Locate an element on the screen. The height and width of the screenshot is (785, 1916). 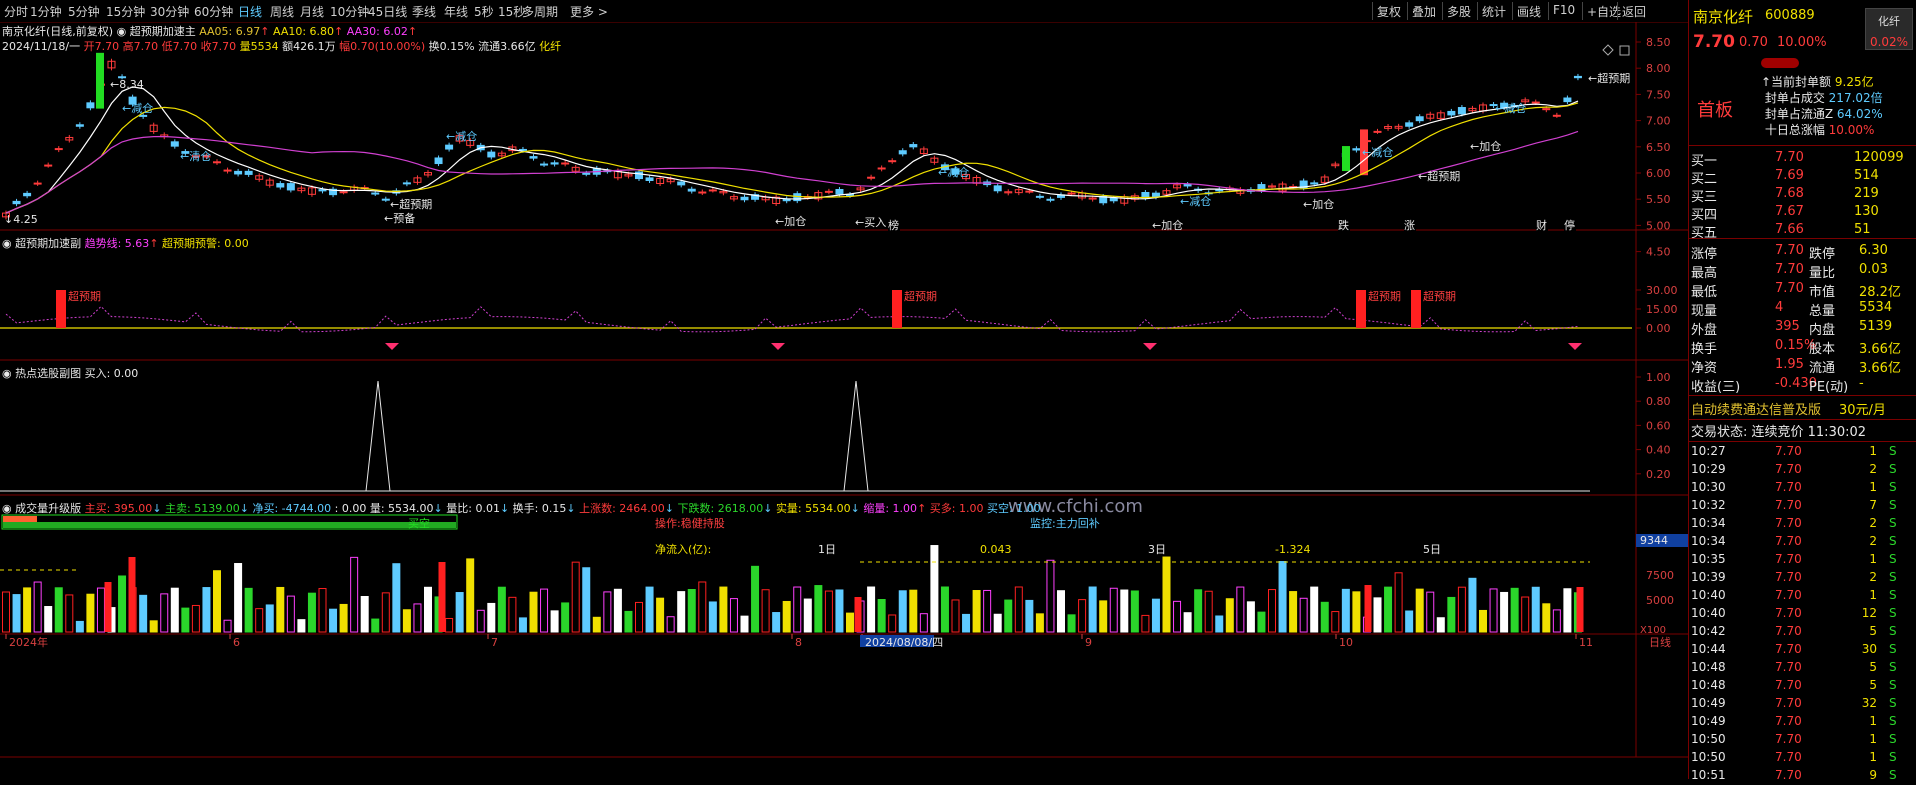
bid-row: 买四 7.67 130 is located at coordinates (1802, 213).